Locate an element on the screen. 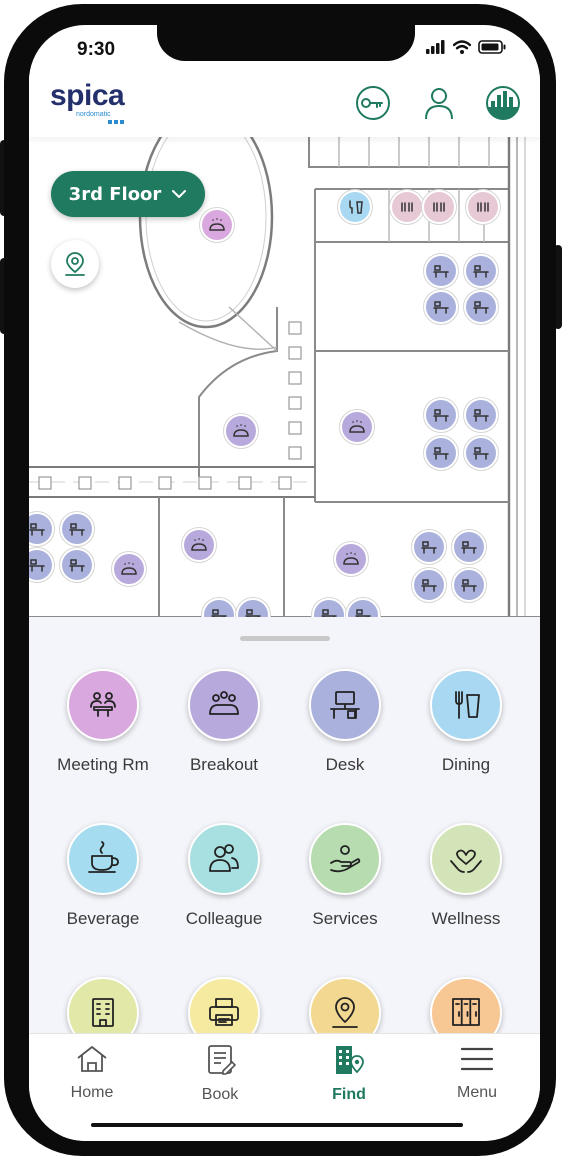 This screenshot has width=562, height=1160. locker-icon is located at coordinates (466, 1012).